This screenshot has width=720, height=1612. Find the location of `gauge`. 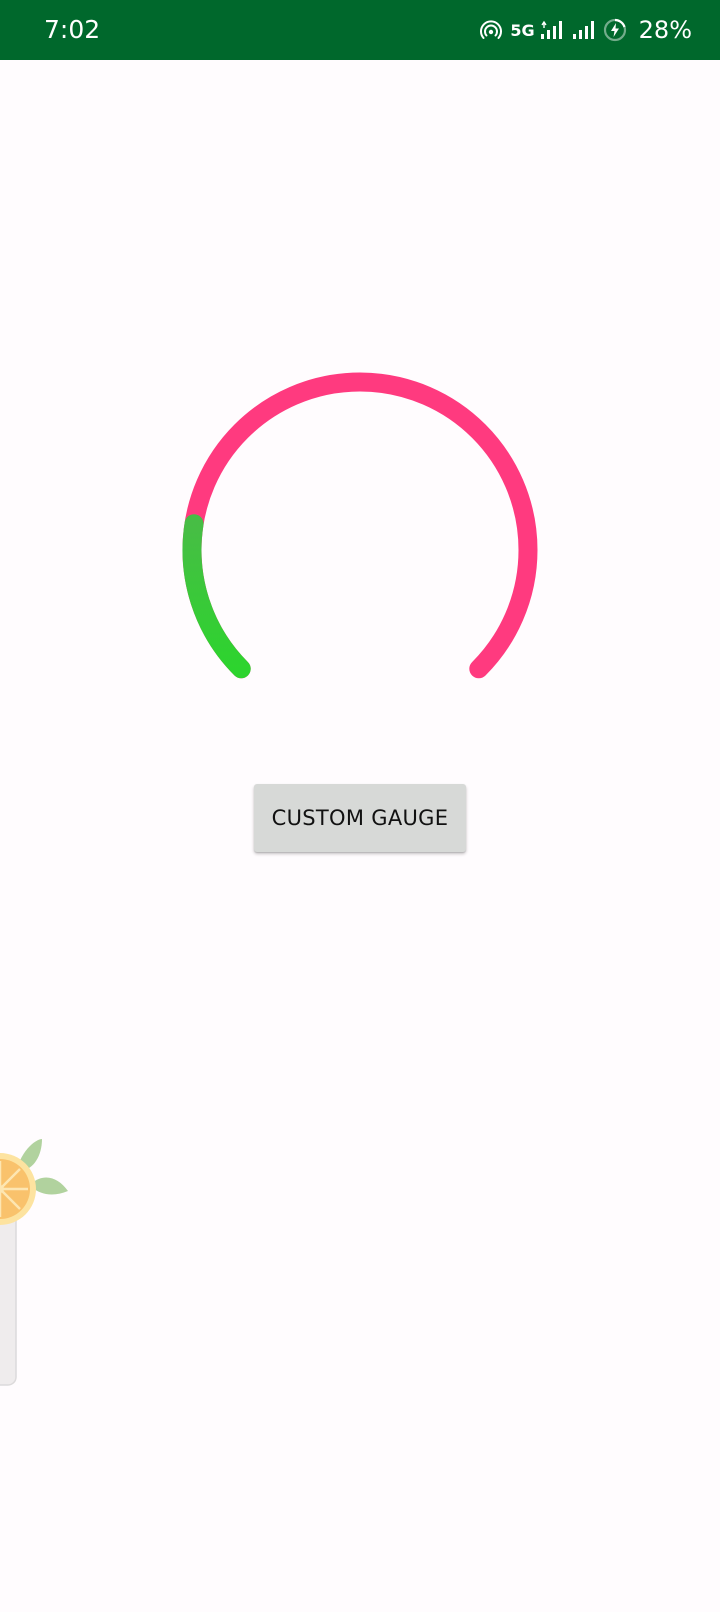

gauge is located at coordinates (360, 525).